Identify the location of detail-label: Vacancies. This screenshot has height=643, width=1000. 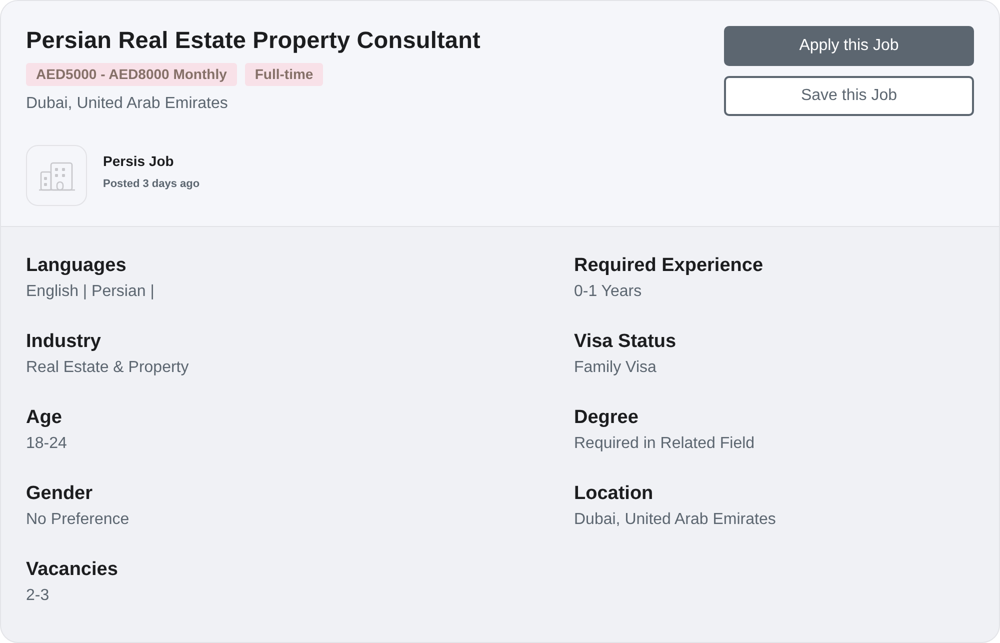
(72, 570).